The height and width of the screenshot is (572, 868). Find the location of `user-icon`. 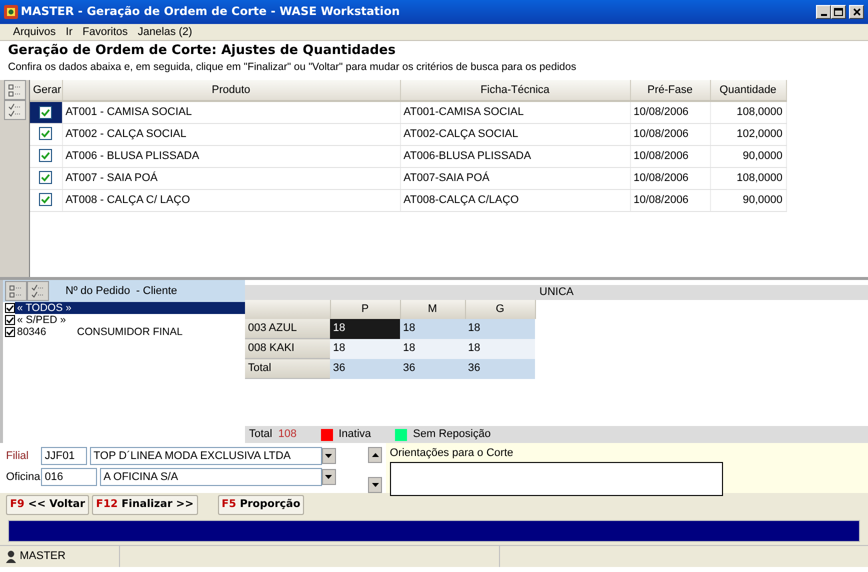

user-icon is located at coordinates (11, 556).